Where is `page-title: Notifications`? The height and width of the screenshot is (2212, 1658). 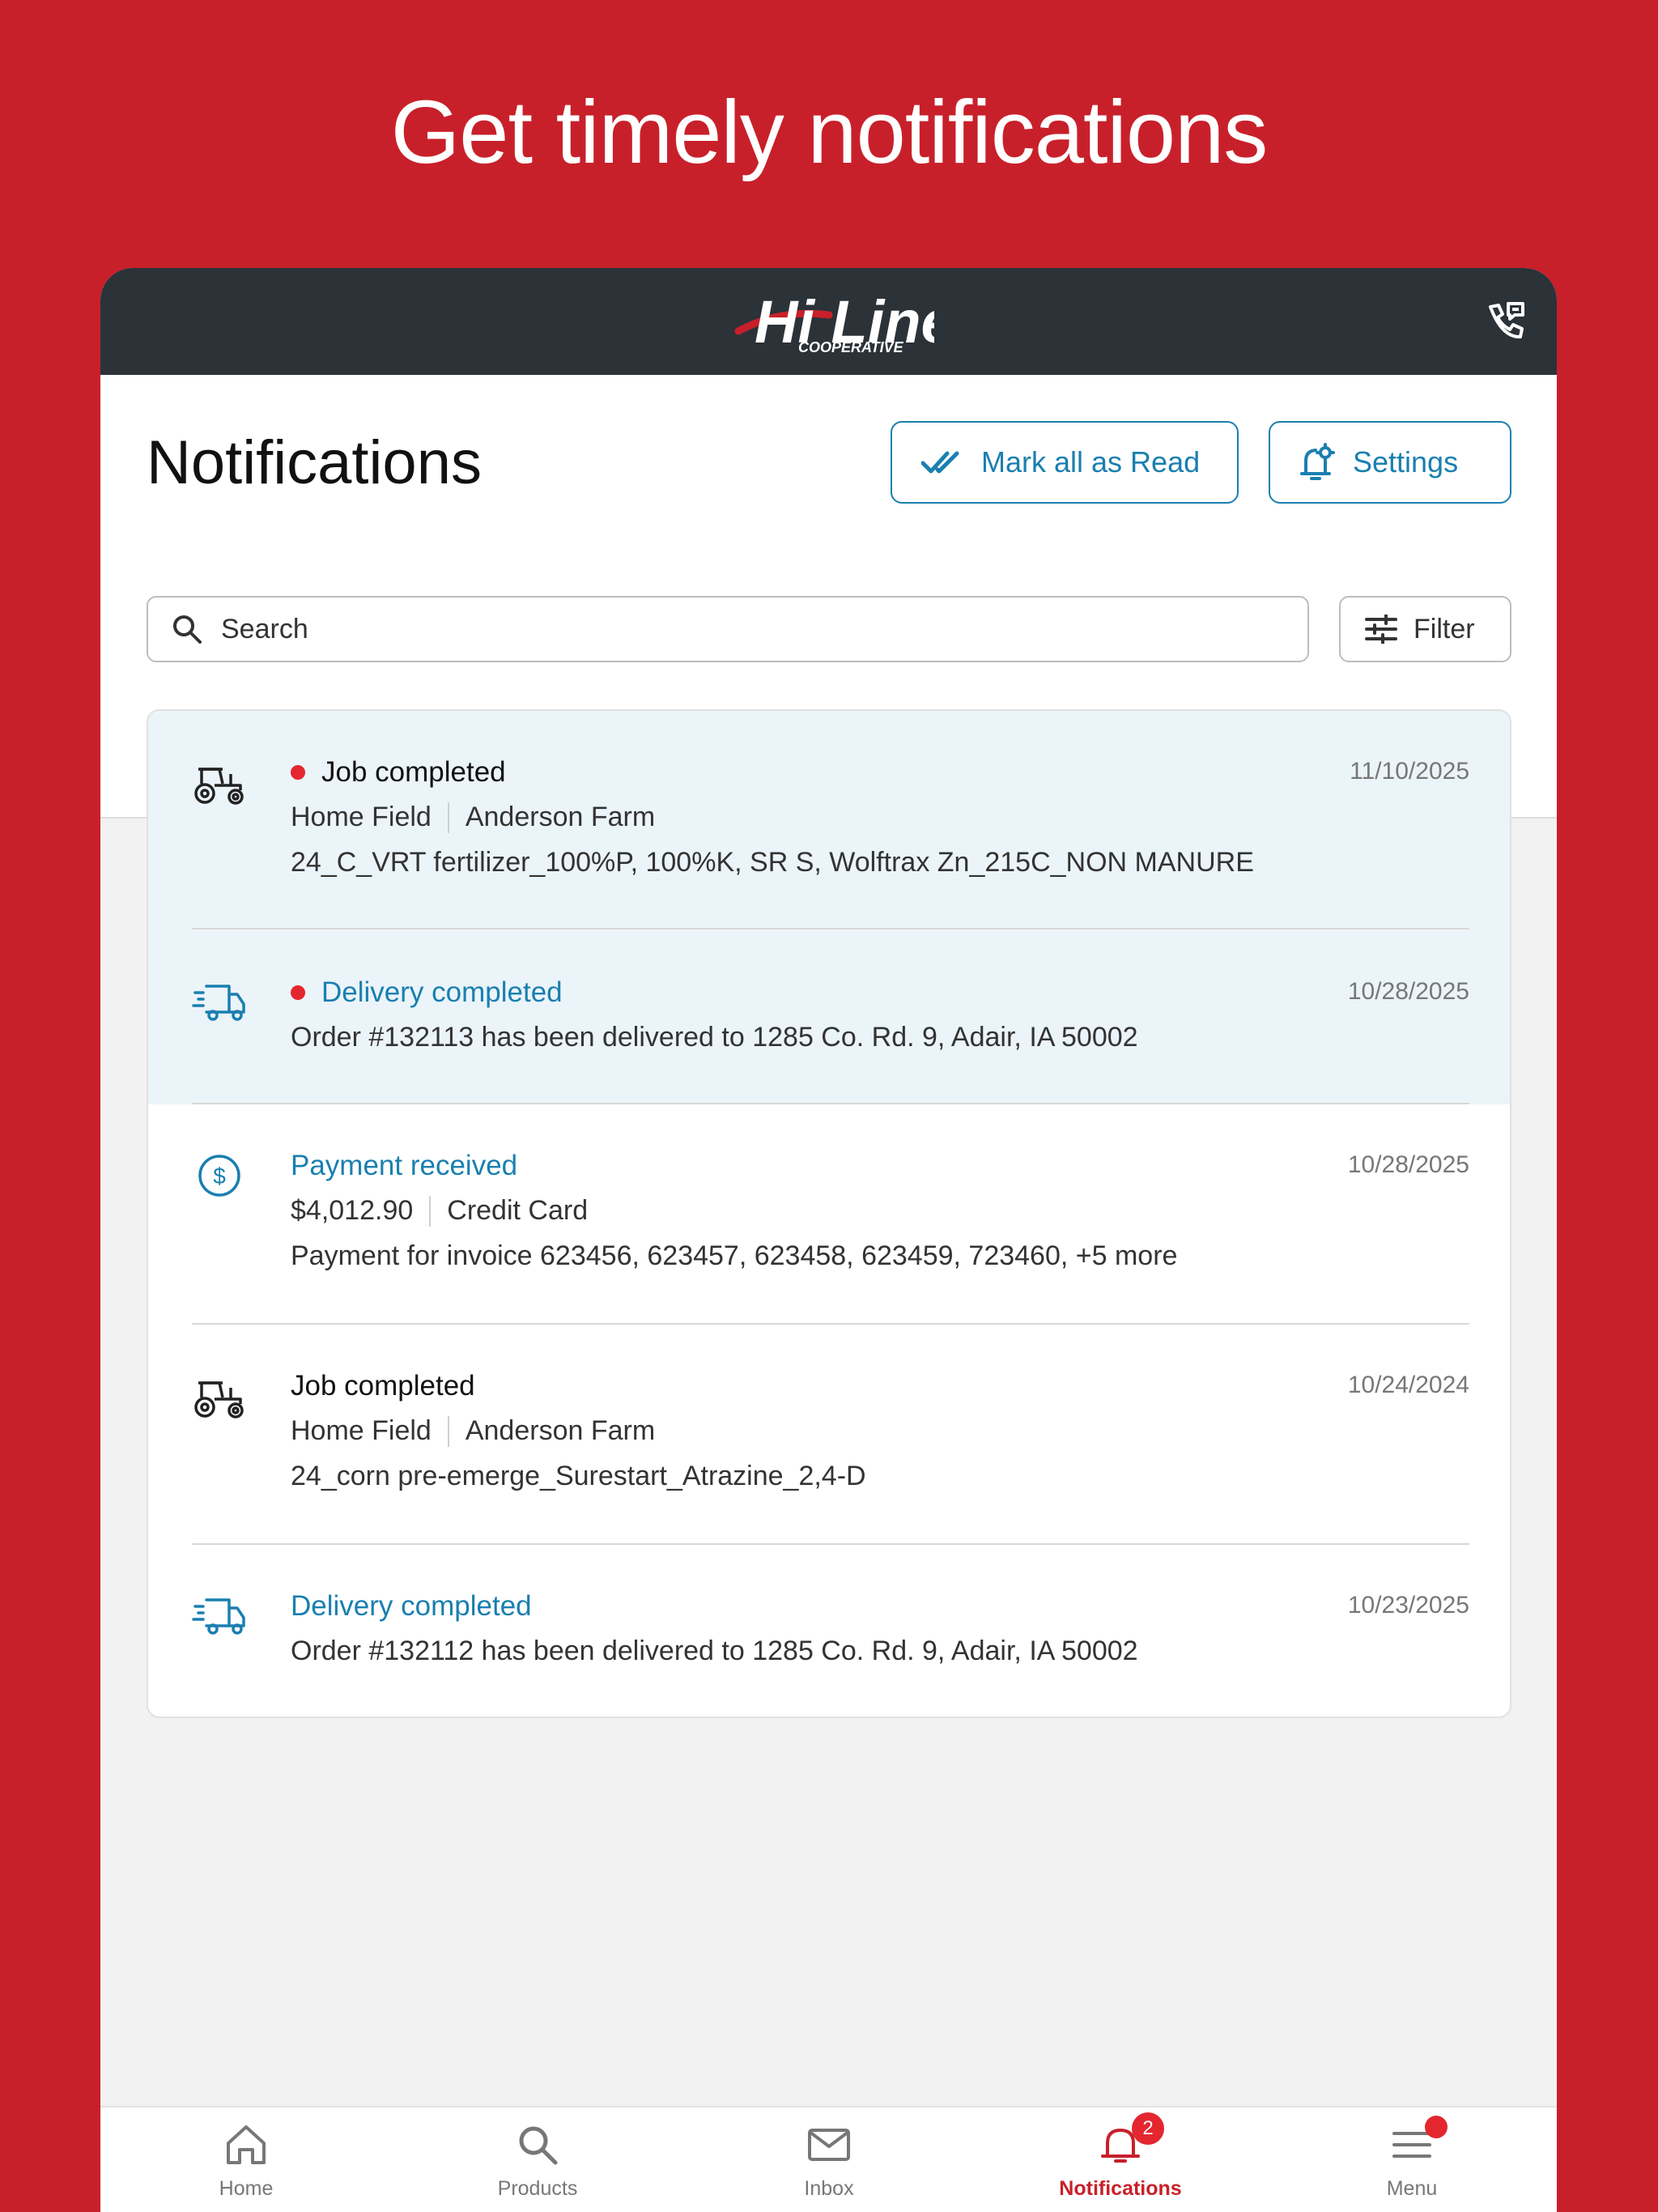
page-title: Notifications is located at coordinates (314, 463).